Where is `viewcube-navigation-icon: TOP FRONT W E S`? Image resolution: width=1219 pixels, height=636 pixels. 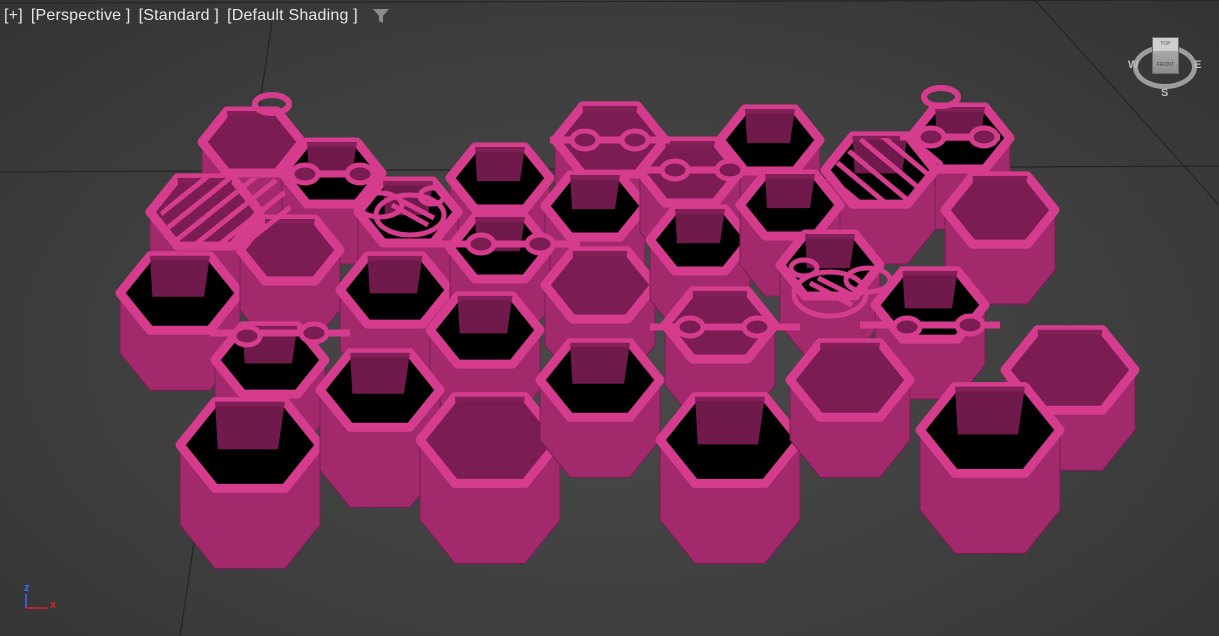
viewcube-navigation-icon: TOP FRONT W E S is located at coordinates (1166, 69).